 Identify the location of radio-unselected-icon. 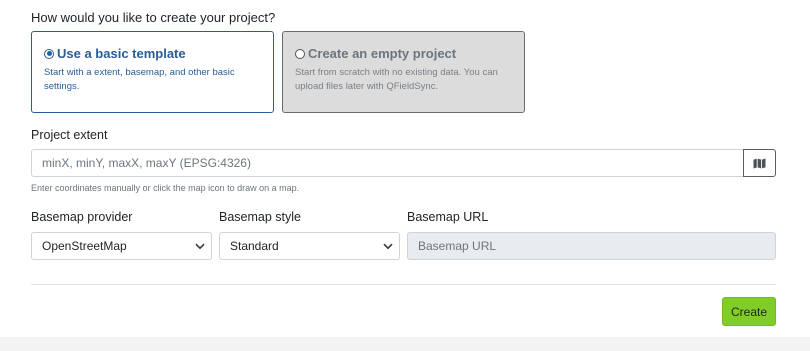
(300, 53).